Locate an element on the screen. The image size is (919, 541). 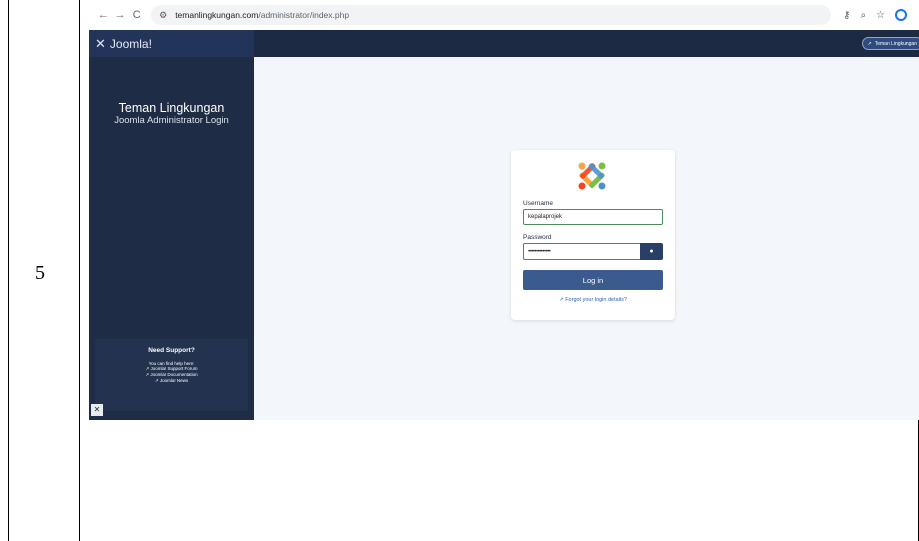
view-site-button: ↗ Teman Lingkungan is located at coordinates (890, 43).